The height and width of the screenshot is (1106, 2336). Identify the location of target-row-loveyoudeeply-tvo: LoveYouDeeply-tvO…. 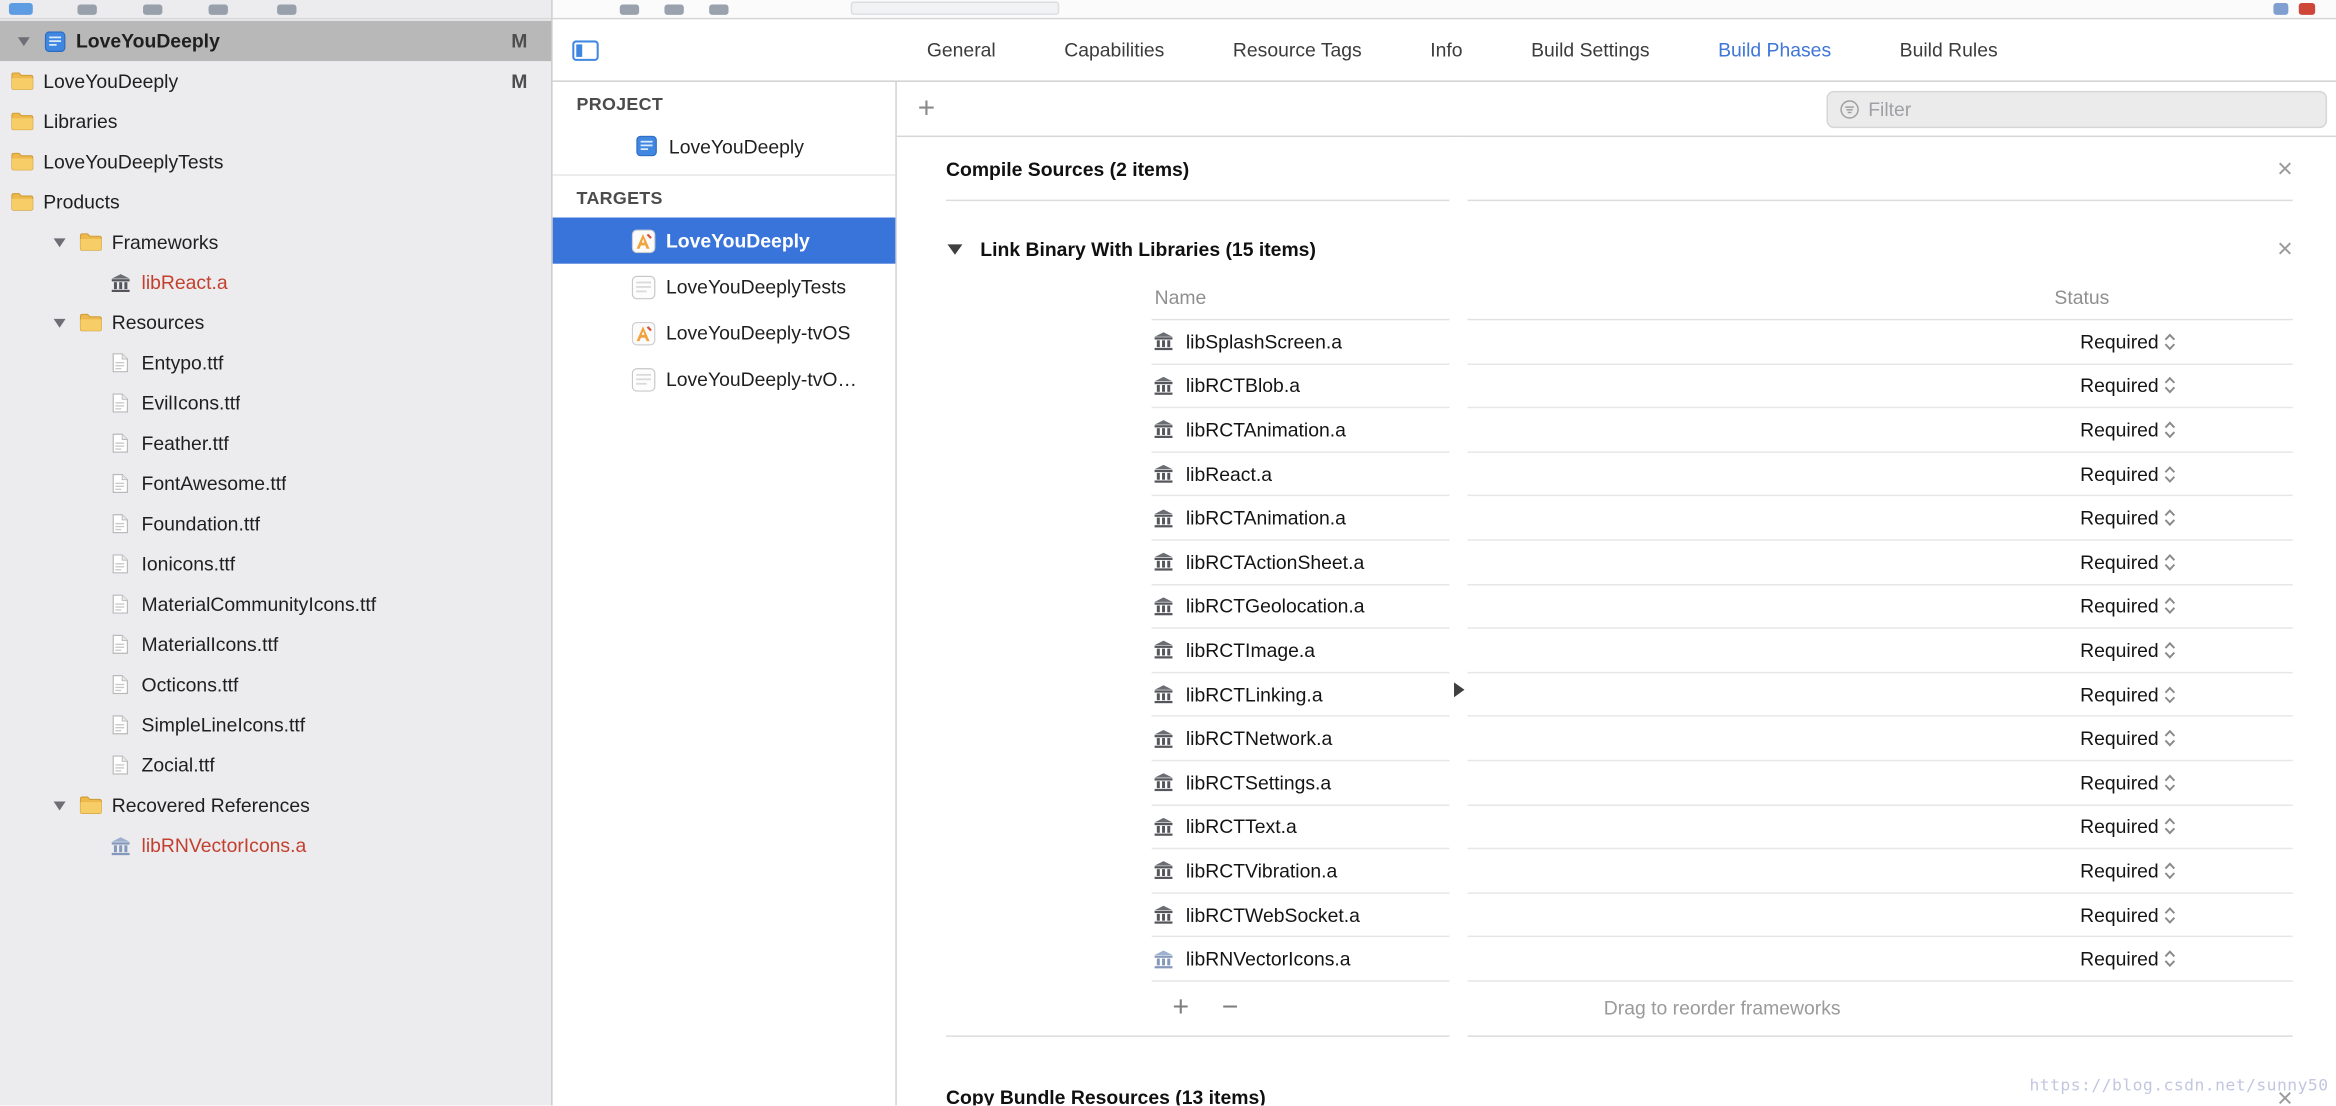
(724, 379).